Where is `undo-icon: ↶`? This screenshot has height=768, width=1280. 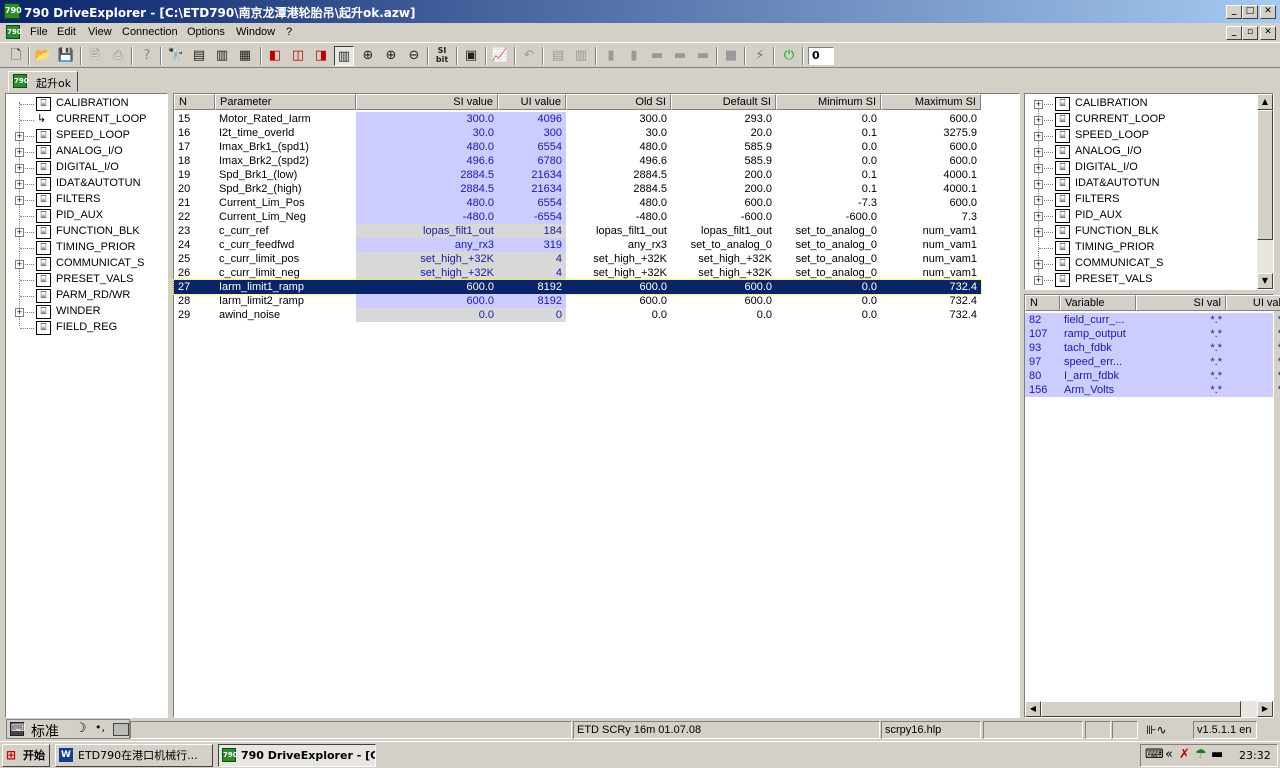
undo-icon: ↶ is located at coordinates (529, 56).